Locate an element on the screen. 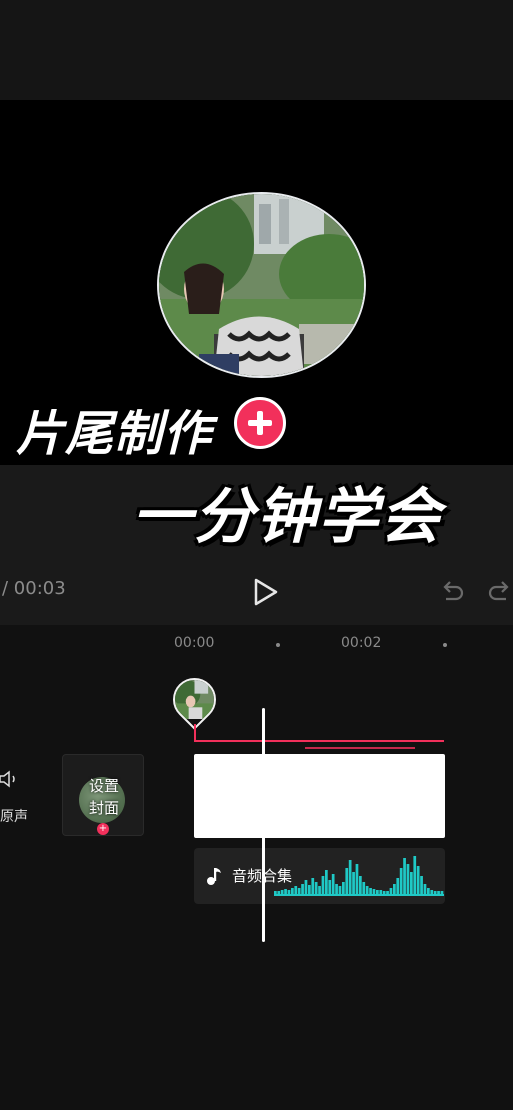 Image resolution: width=513 pixels, height=1110 pixels. play-icon is located at coordinates (266, 592).